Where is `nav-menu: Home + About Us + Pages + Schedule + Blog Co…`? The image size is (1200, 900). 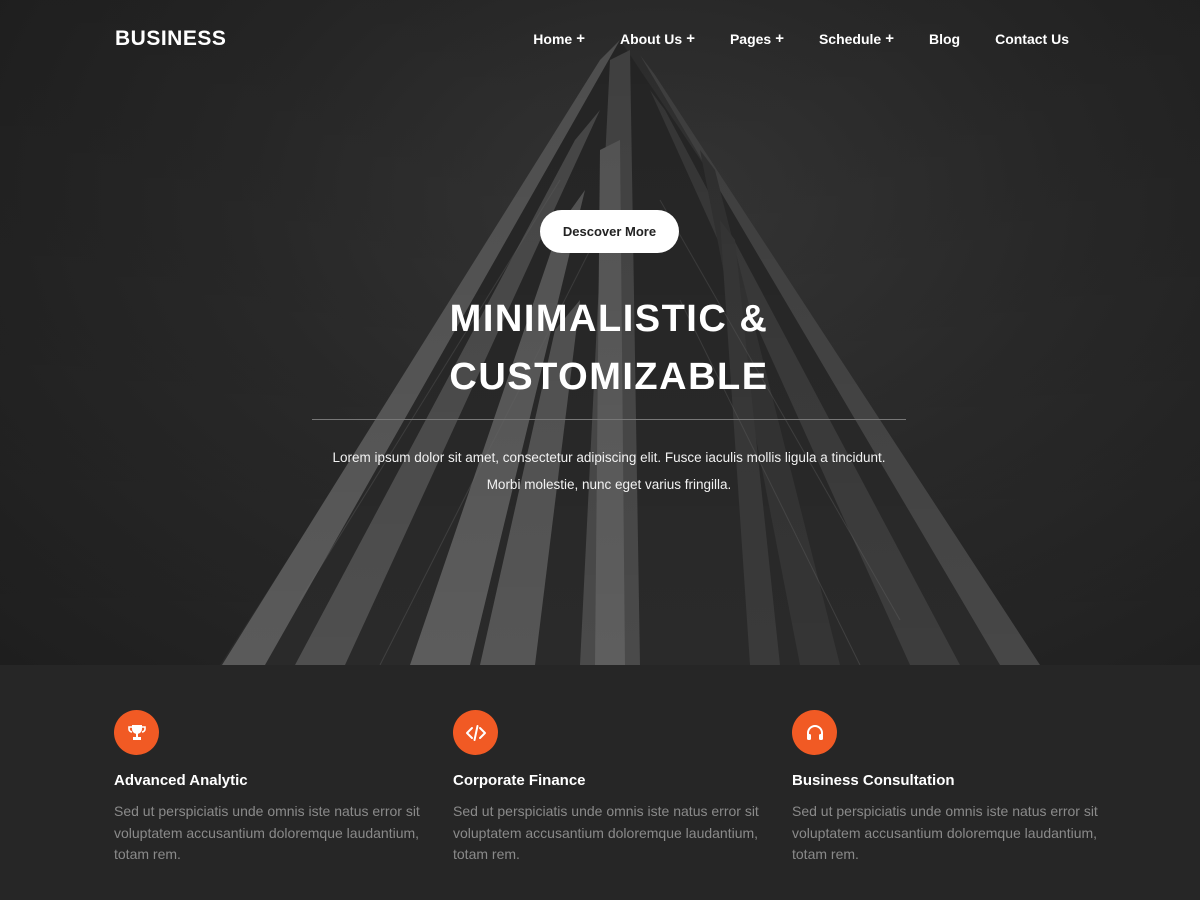
nav-menu: Home + About Us + Pages + Schedule + Blog Co… is located at coordinates (783, 38).